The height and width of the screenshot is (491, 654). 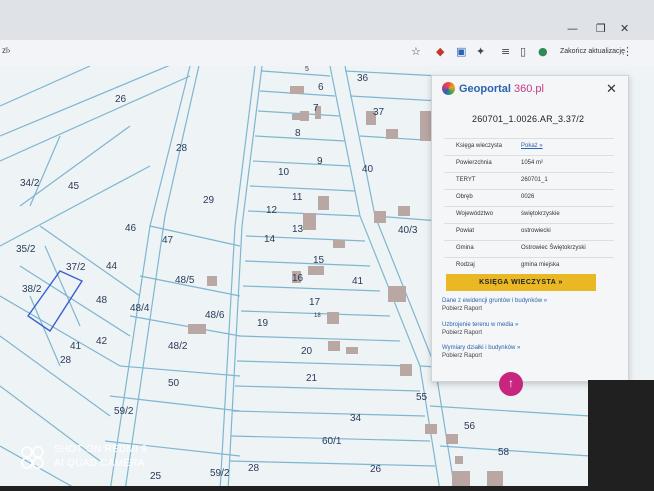 What do you see at coordinates (317, 316) in the screenshot?
I see `plot-number: 18` at bounding box center [317, 316].